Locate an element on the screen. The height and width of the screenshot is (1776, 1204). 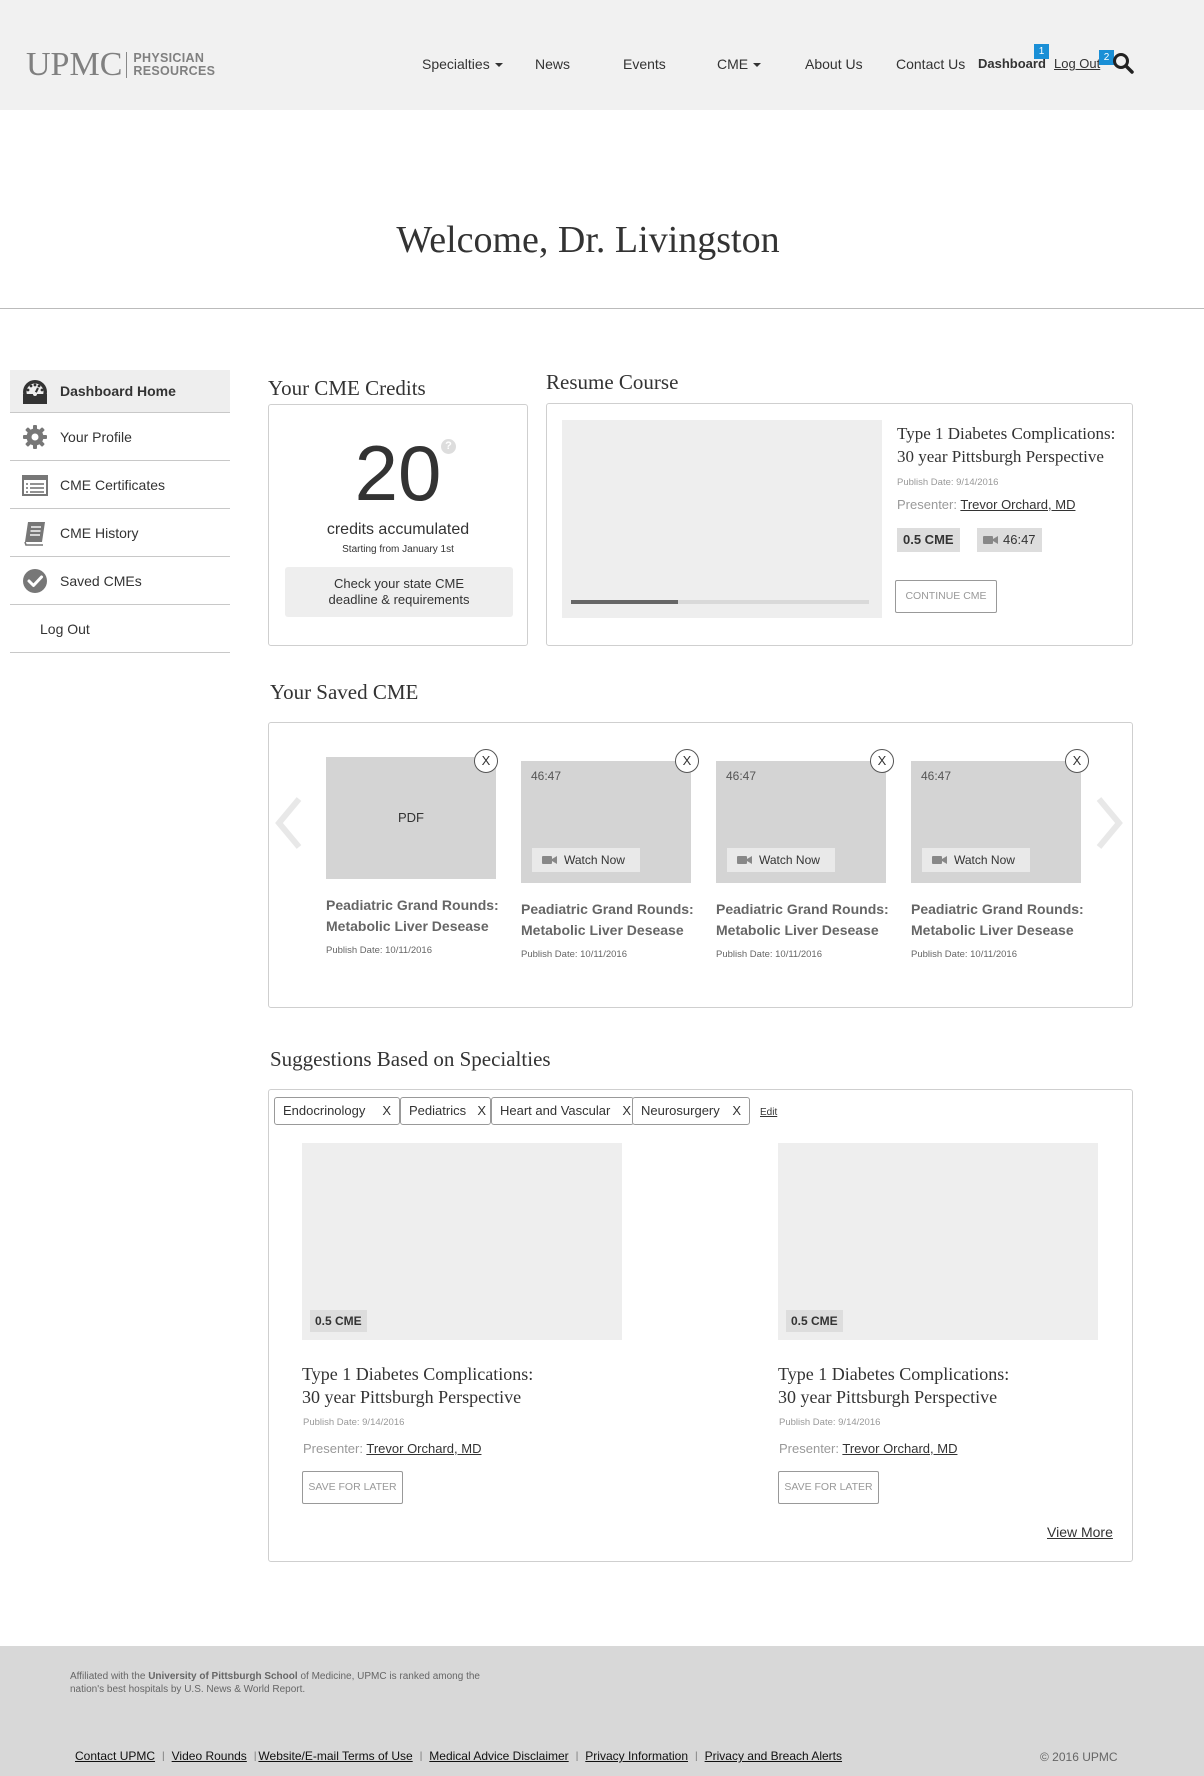
specialty-tag: Endocrinology X is located at coordinates (337, 1111).